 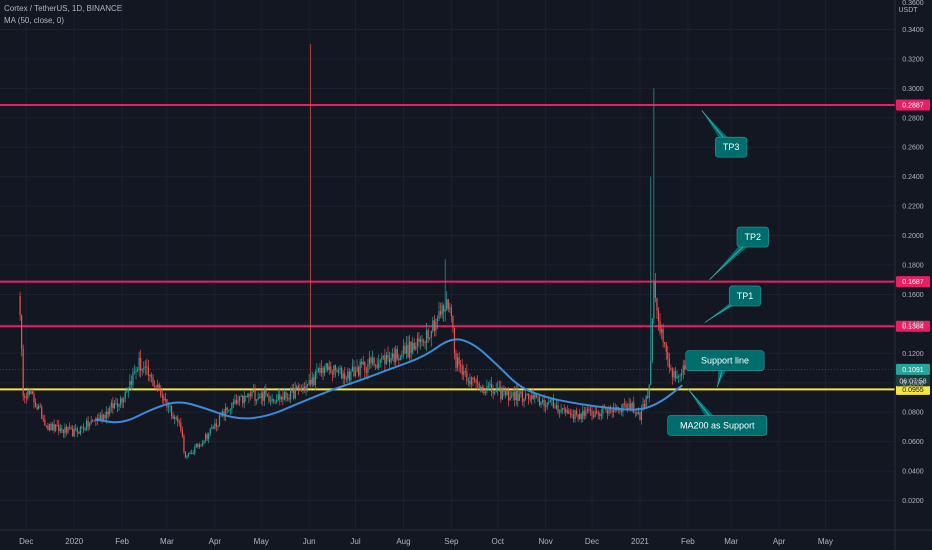 I want to click on callout-text: Support line, so click(x=725, y=361).